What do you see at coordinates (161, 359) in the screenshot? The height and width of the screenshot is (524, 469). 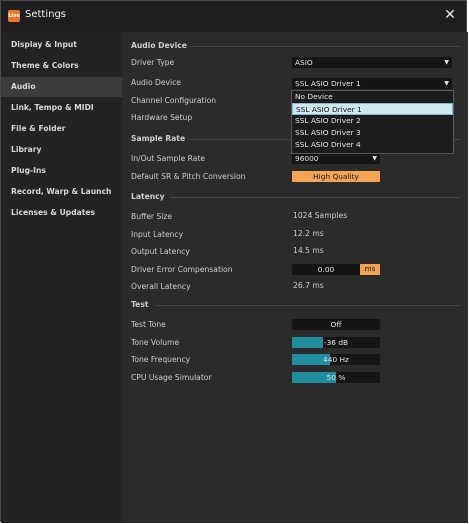 I see `tone-frequency-label: Tone Frequency` at bounding box center [161, 359].